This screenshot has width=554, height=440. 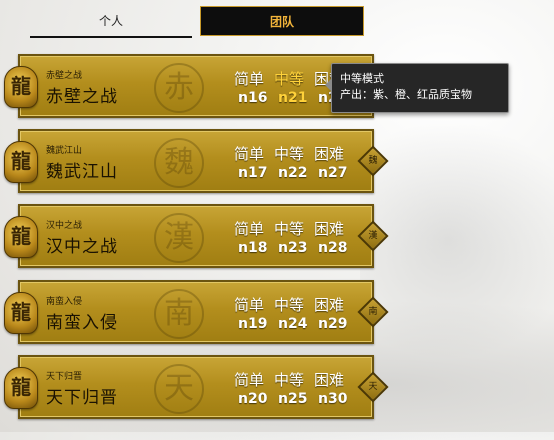 What do you see at coordinates (179, 314) in the screenshot?
I see `seal-icon: 南` at bounding box center [179, 314].